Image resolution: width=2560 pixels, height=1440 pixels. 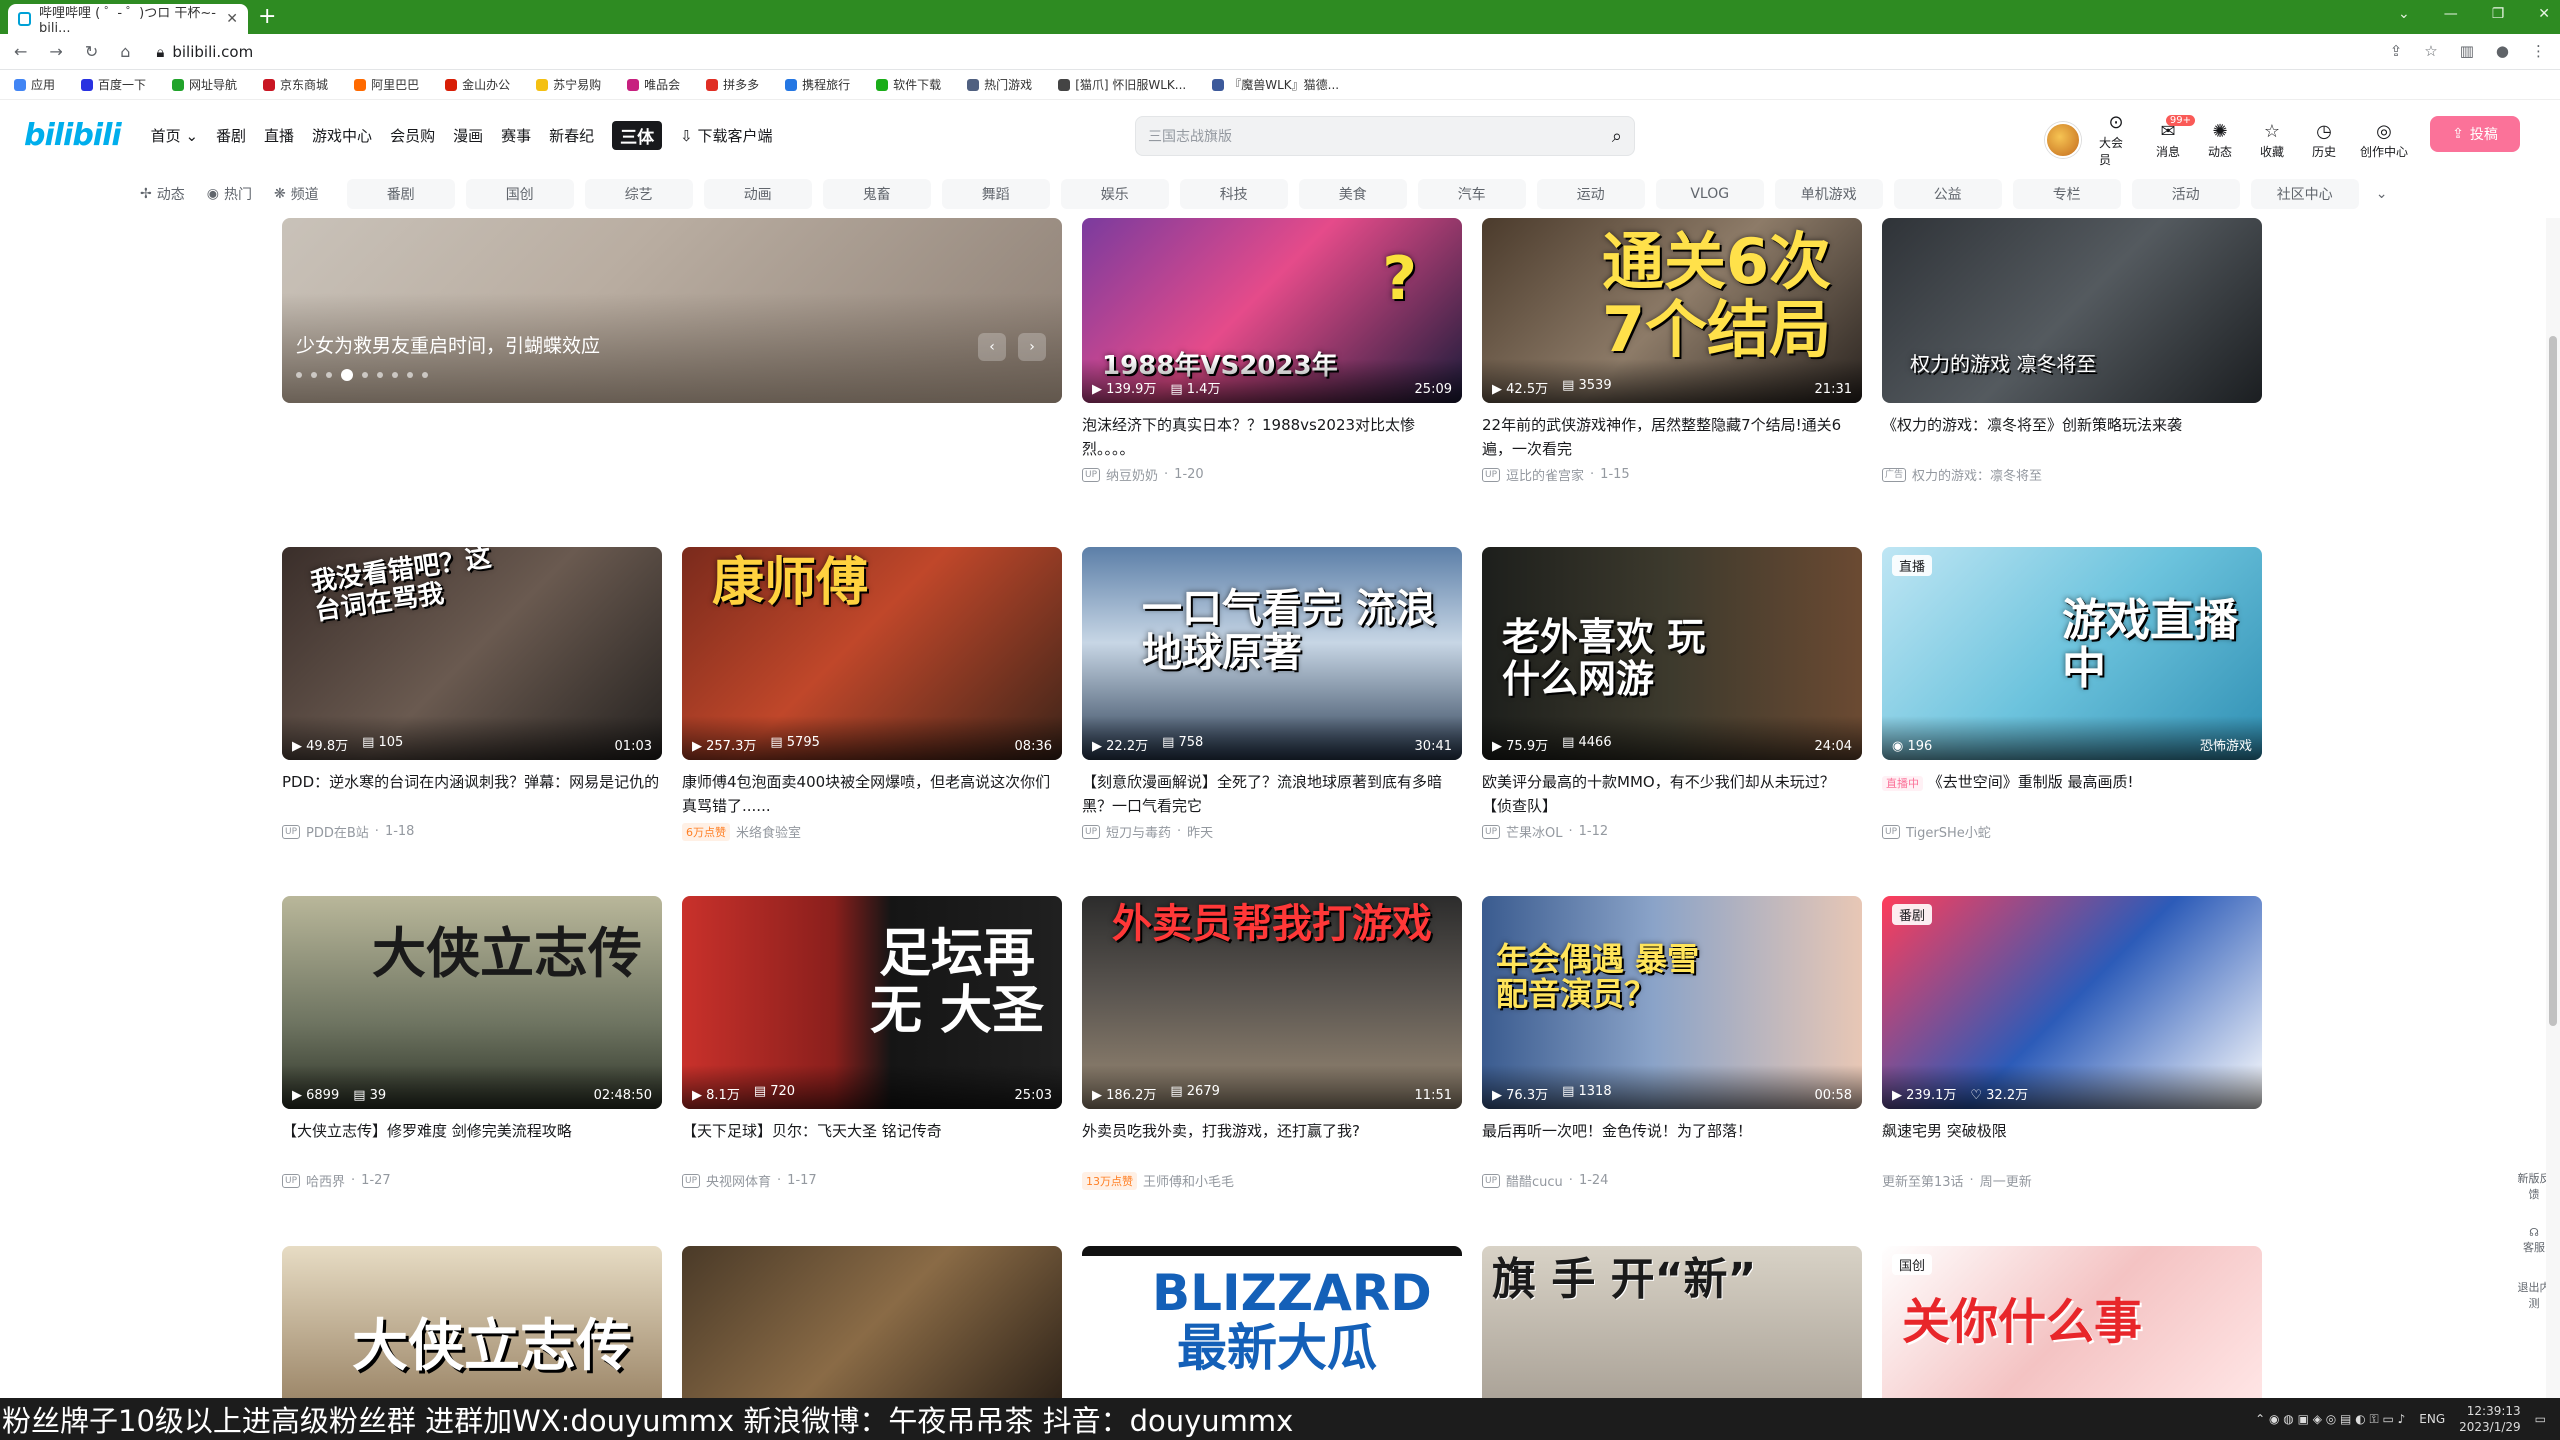 What do you see at coordinates (568, 84) in the screenshot?
I see `bookmark-item: 苏宁易购` at bounding box center [568, 84].